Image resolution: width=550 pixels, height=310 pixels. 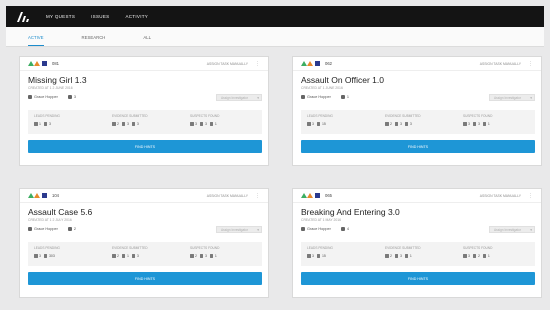 I want to click on stat-values: 1 3, so click(x=67, y=124).